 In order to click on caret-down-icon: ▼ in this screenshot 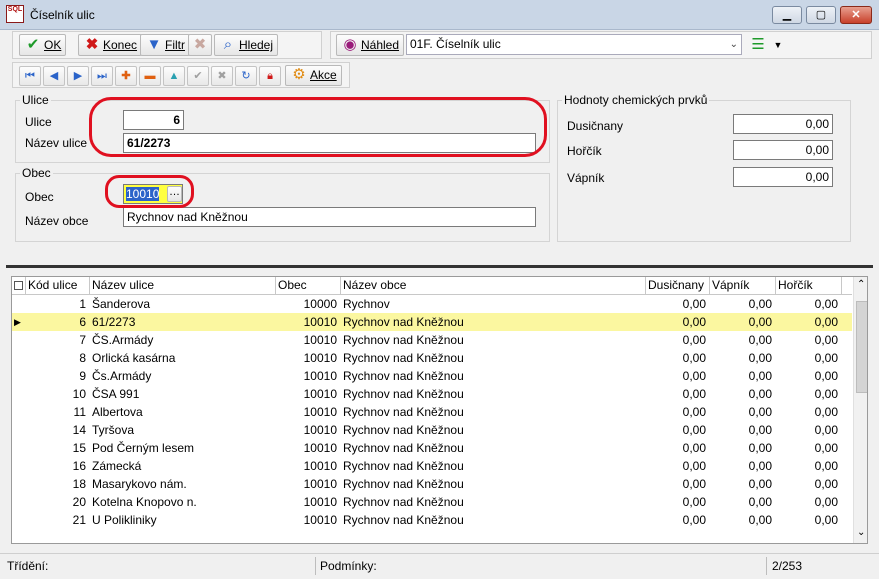, I will do `click(778, 45)`.